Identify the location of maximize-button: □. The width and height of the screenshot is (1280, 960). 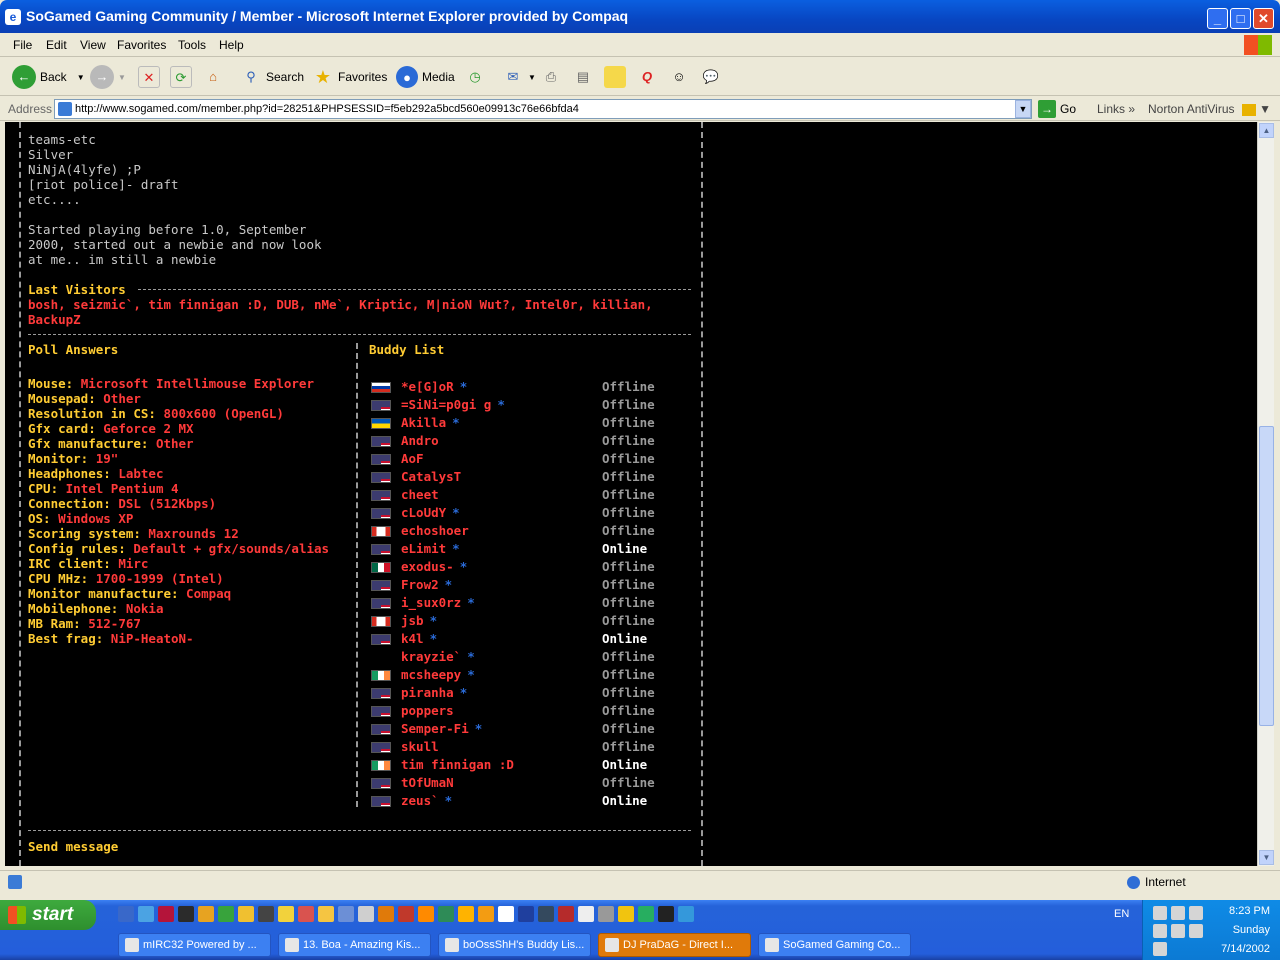
(1240, 18).